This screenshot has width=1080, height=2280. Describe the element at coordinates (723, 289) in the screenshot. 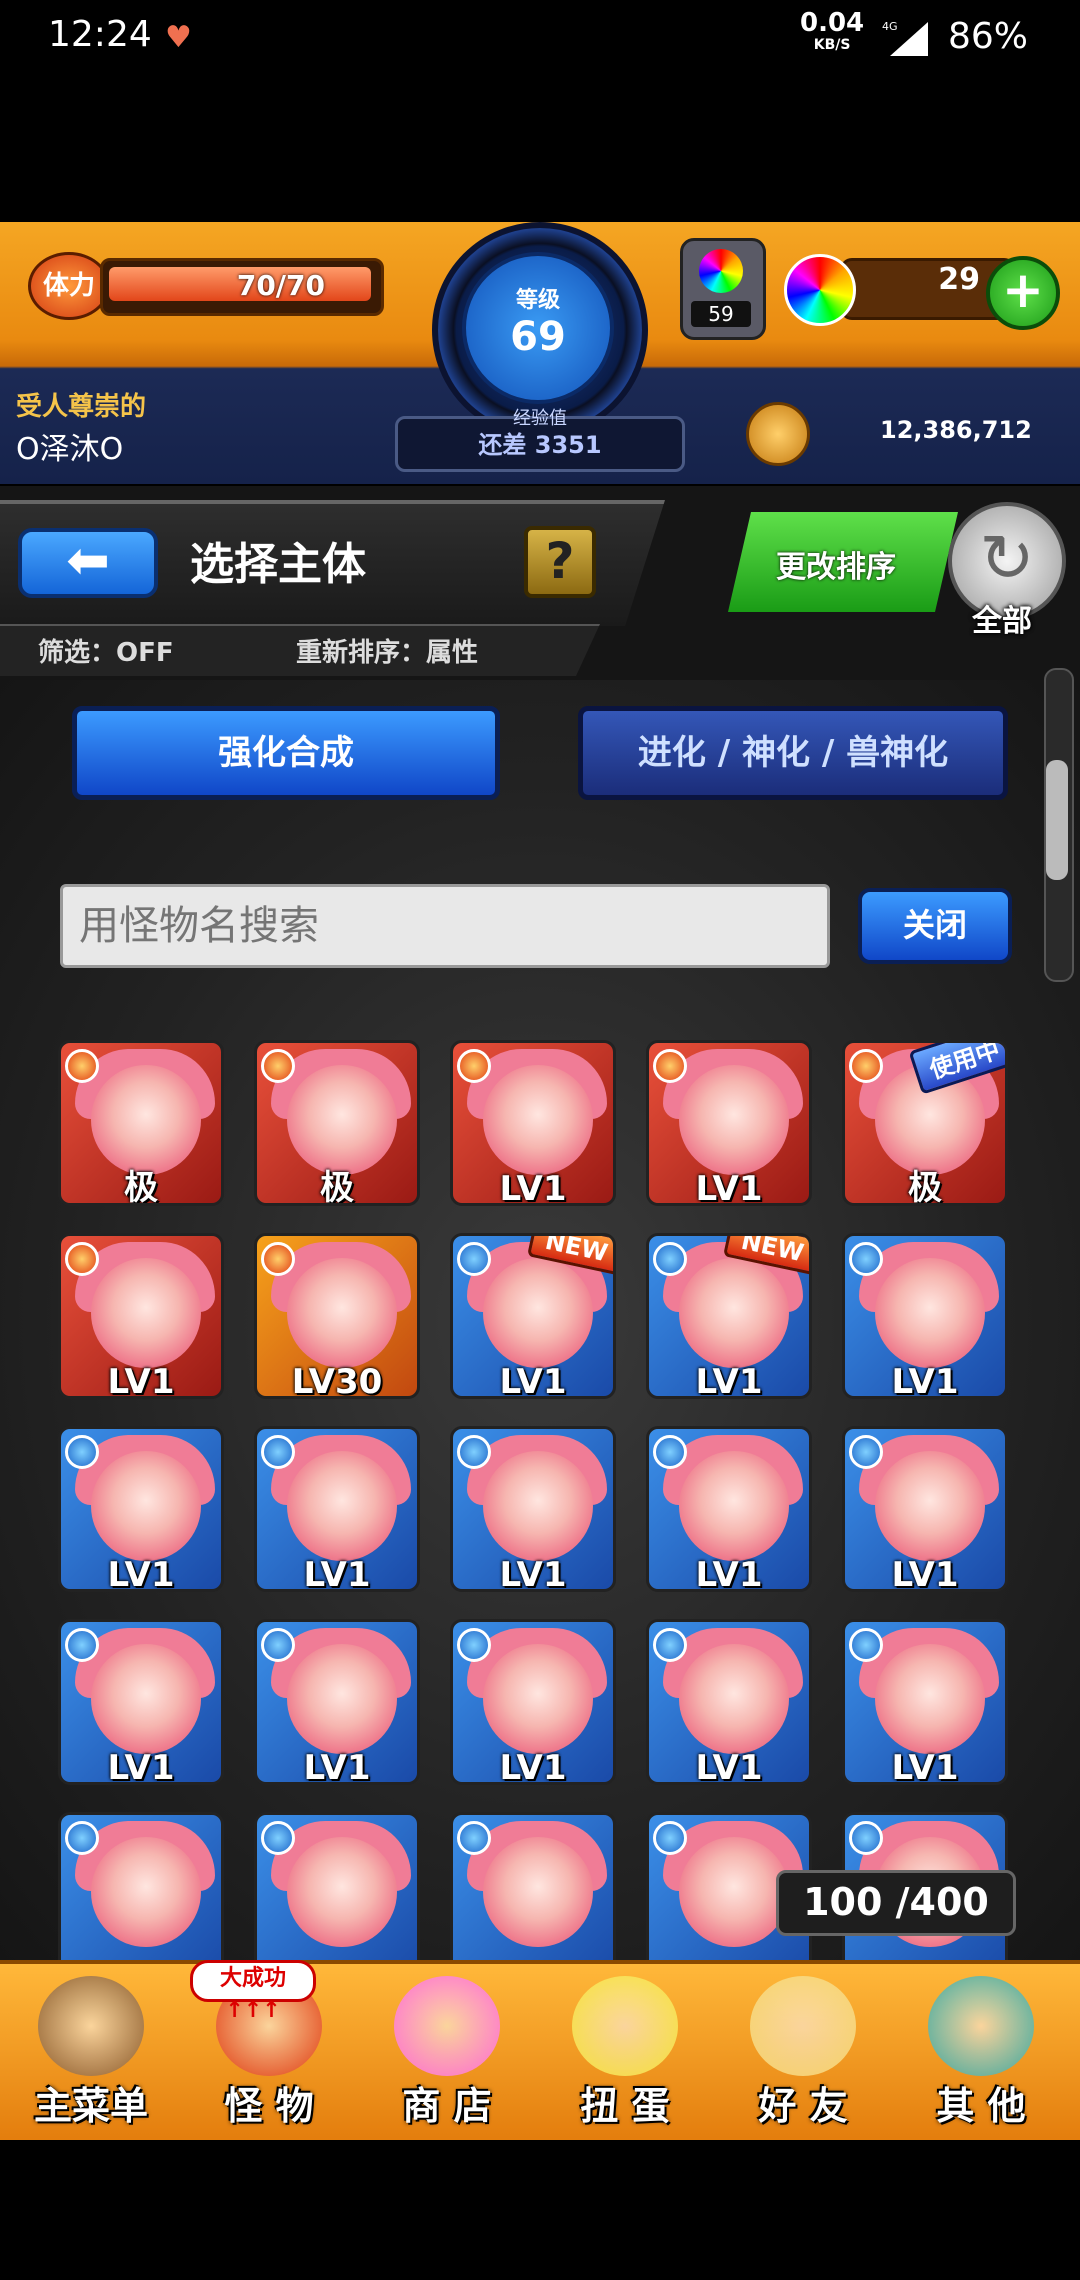

I see `lamp-icon: 59` at that location.